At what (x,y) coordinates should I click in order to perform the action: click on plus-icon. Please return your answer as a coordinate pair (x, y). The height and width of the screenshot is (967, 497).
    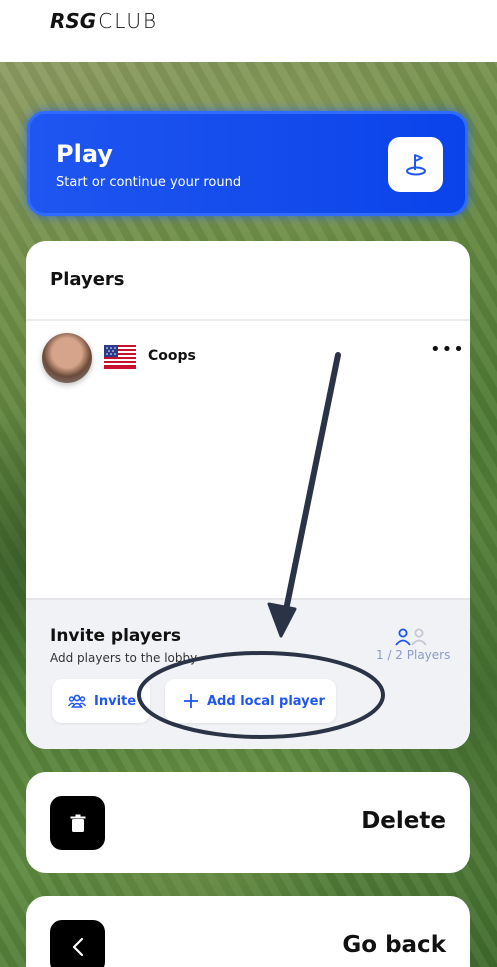
    Looking at the image, I should click on (191, 701).